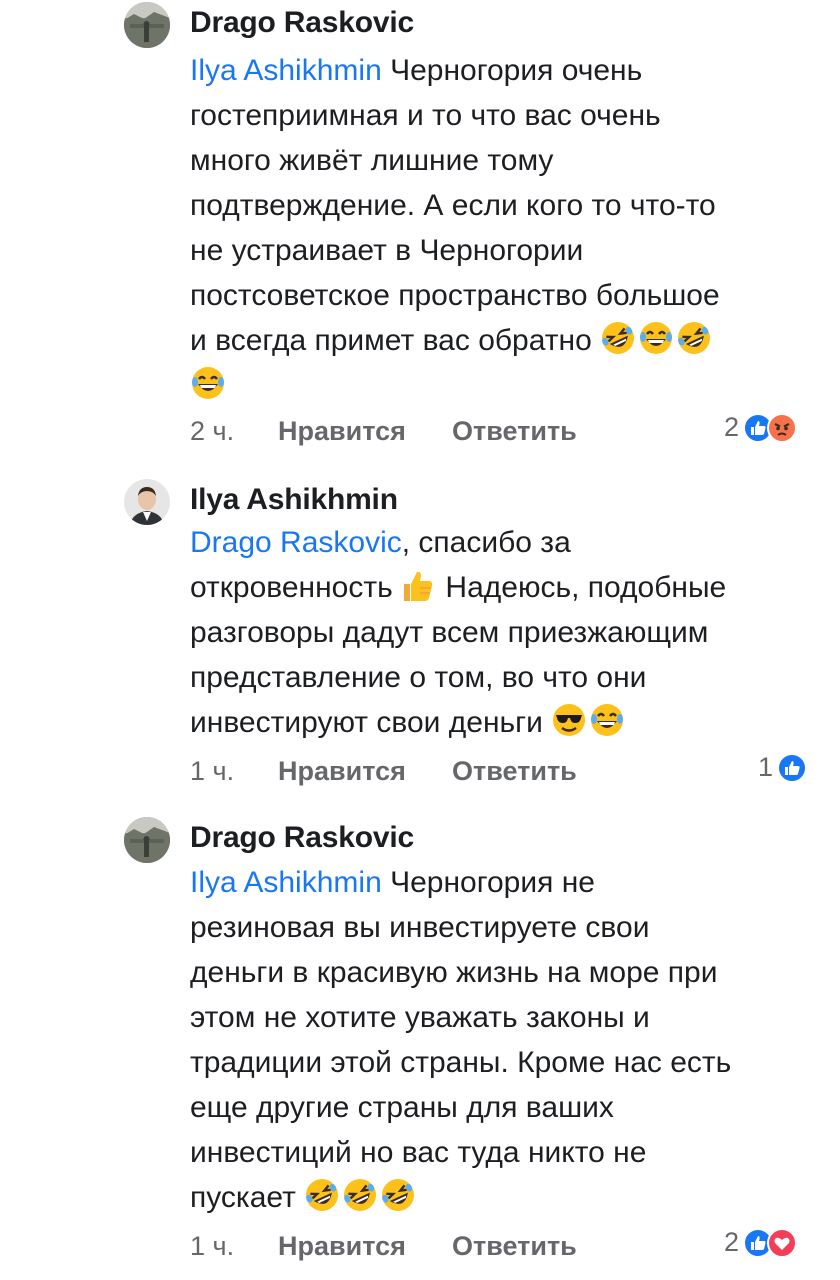 Image resolution: width=840 pixels, height=1280 pixels. I want to click on comment-author: Ilya Ashikhmin, so click(294, 500).